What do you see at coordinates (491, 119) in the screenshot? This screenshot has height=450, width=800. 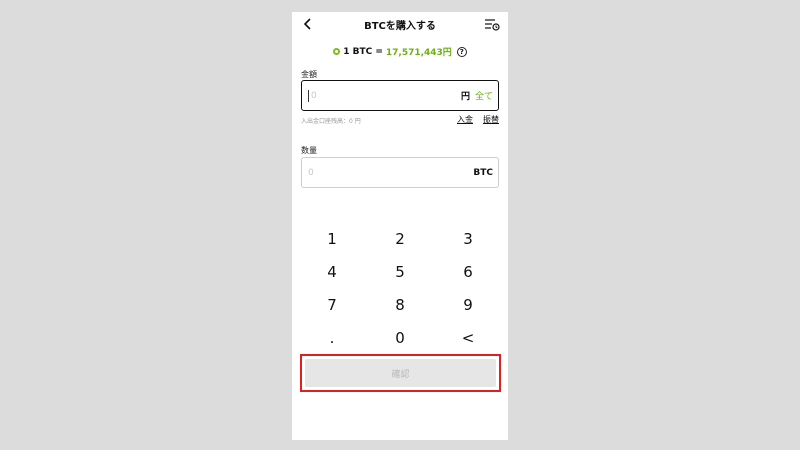 I see `transfer-link: 振替` at bounding box center [491, 119].